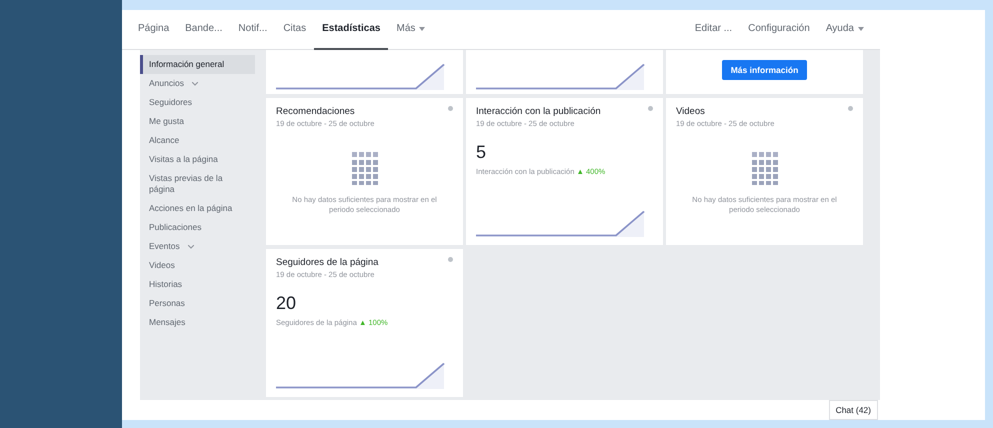 The height and width of the screenshot is (428, 993). What do you see at coordinates (197, 284) in the screenshot?
I see `sidebar-item: Historias` at bounding box center [197, 284].